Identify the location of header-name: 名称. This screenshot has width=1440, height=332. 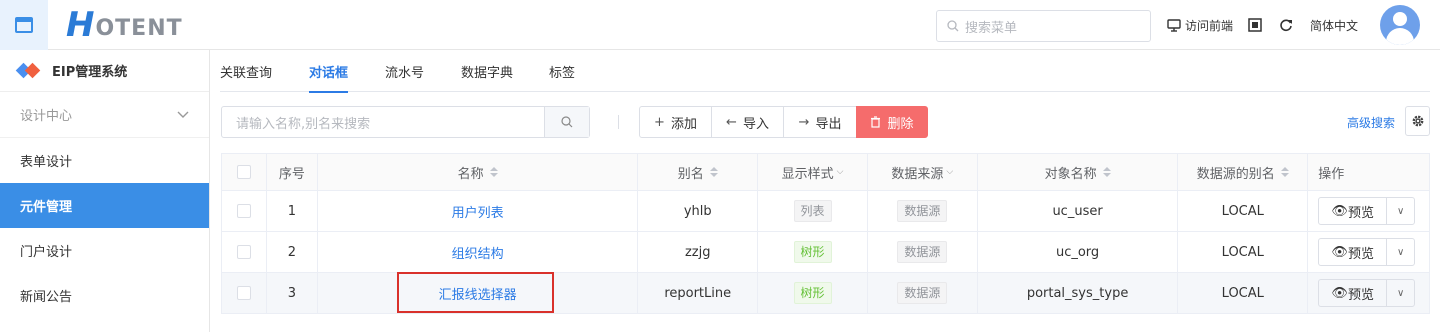
(478, 172).